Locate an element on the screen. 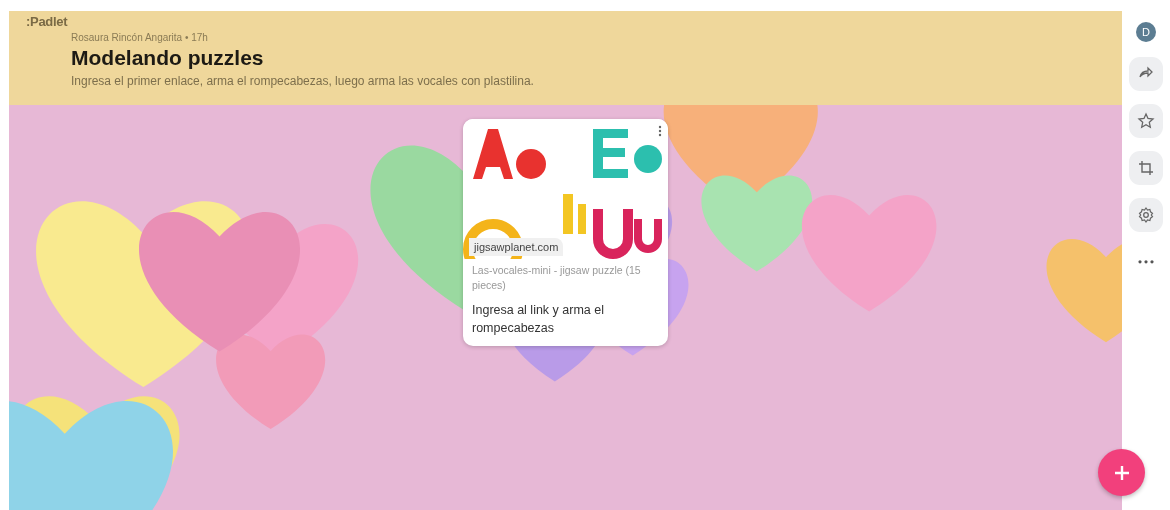  board-title: Modelando puzzles is located at coordinates (168, 58).